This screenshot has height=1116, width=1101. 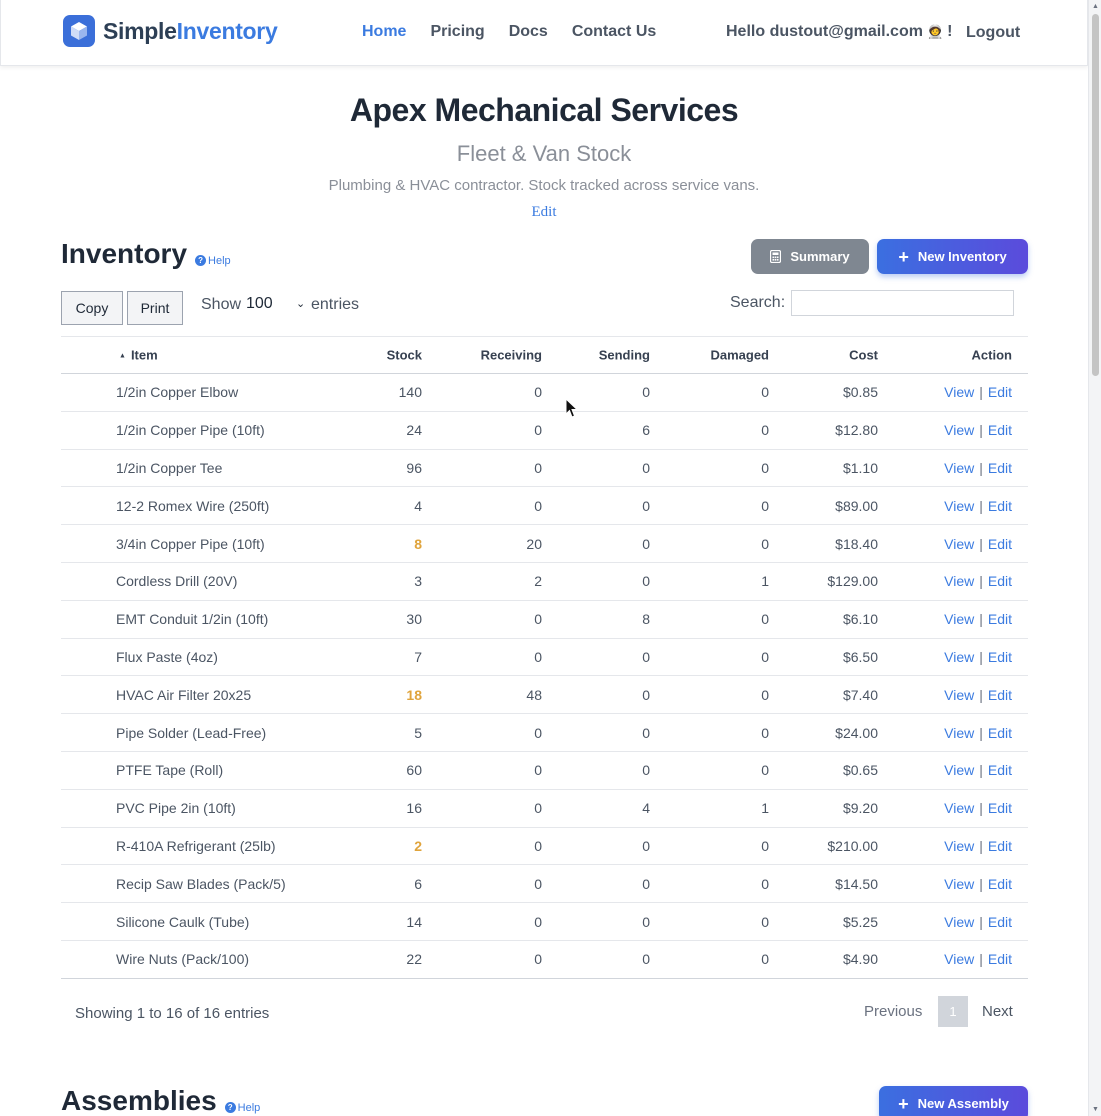 What do you see at coordinates (300, 303) in the screenshot?
I see `chevron-down-icon: ⌄` at bounding box center [300, 303].